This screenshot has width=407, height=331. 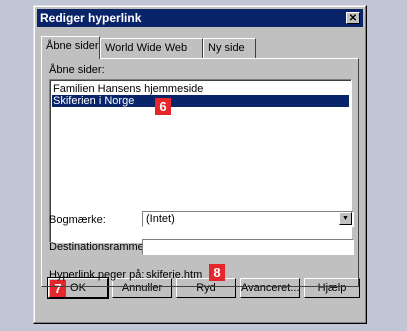 I want to click on list-item-label: Familien Hansens hjemmeside, so click(x=128, y=89).